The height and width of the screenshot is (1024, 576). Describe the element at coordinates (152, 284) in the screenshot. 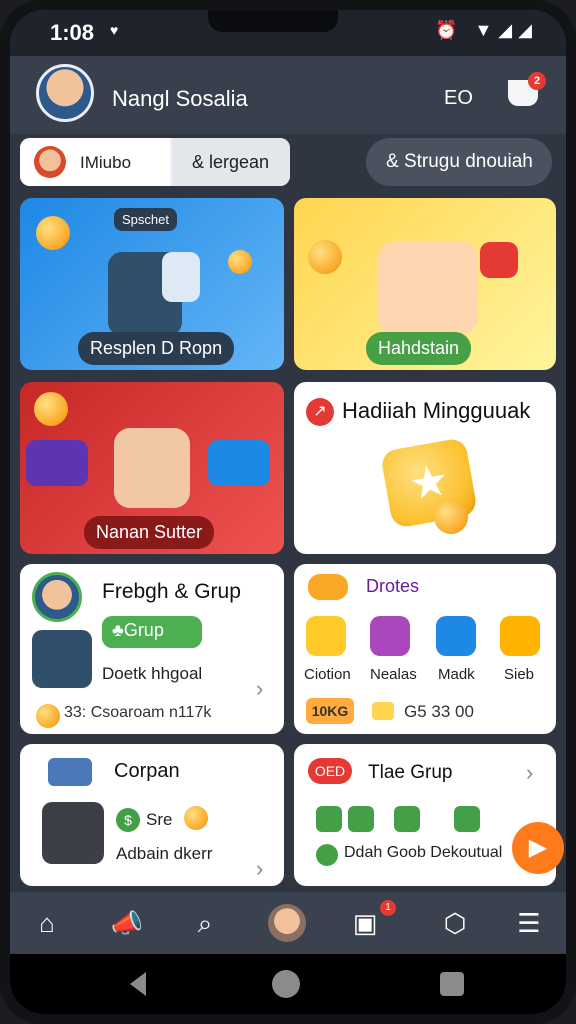

I see `card-1: Spschet Resplen D Ropn` at that location.